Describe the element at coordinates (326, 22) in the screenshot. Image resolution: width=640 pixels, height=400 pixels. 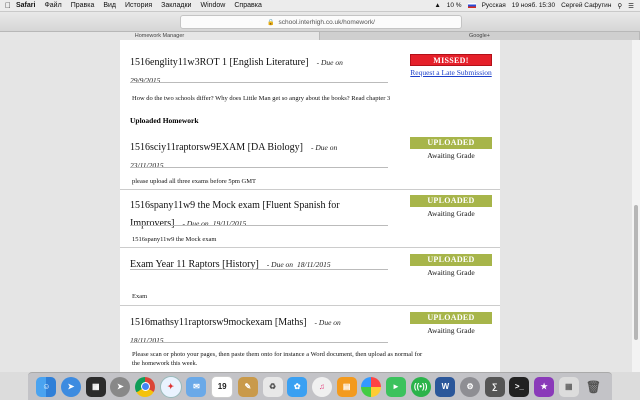
I see `url-text: school.interhigh.co.uk/homework/` at that location.